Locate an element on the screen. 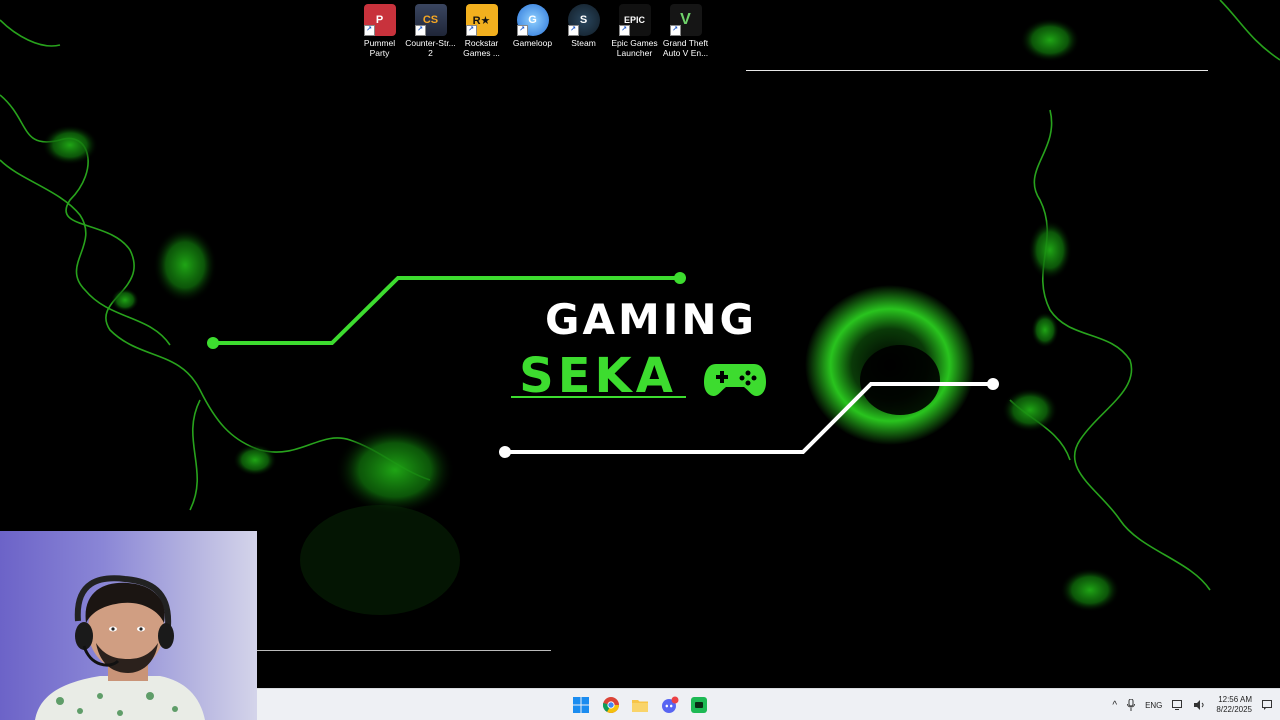 Image resolution: width=1280 pixels, height=720 pixels. desktop-icon-epic-games-launcher: EPIC ↗ Epic Games Launcher is located at coordinates (634, 31).